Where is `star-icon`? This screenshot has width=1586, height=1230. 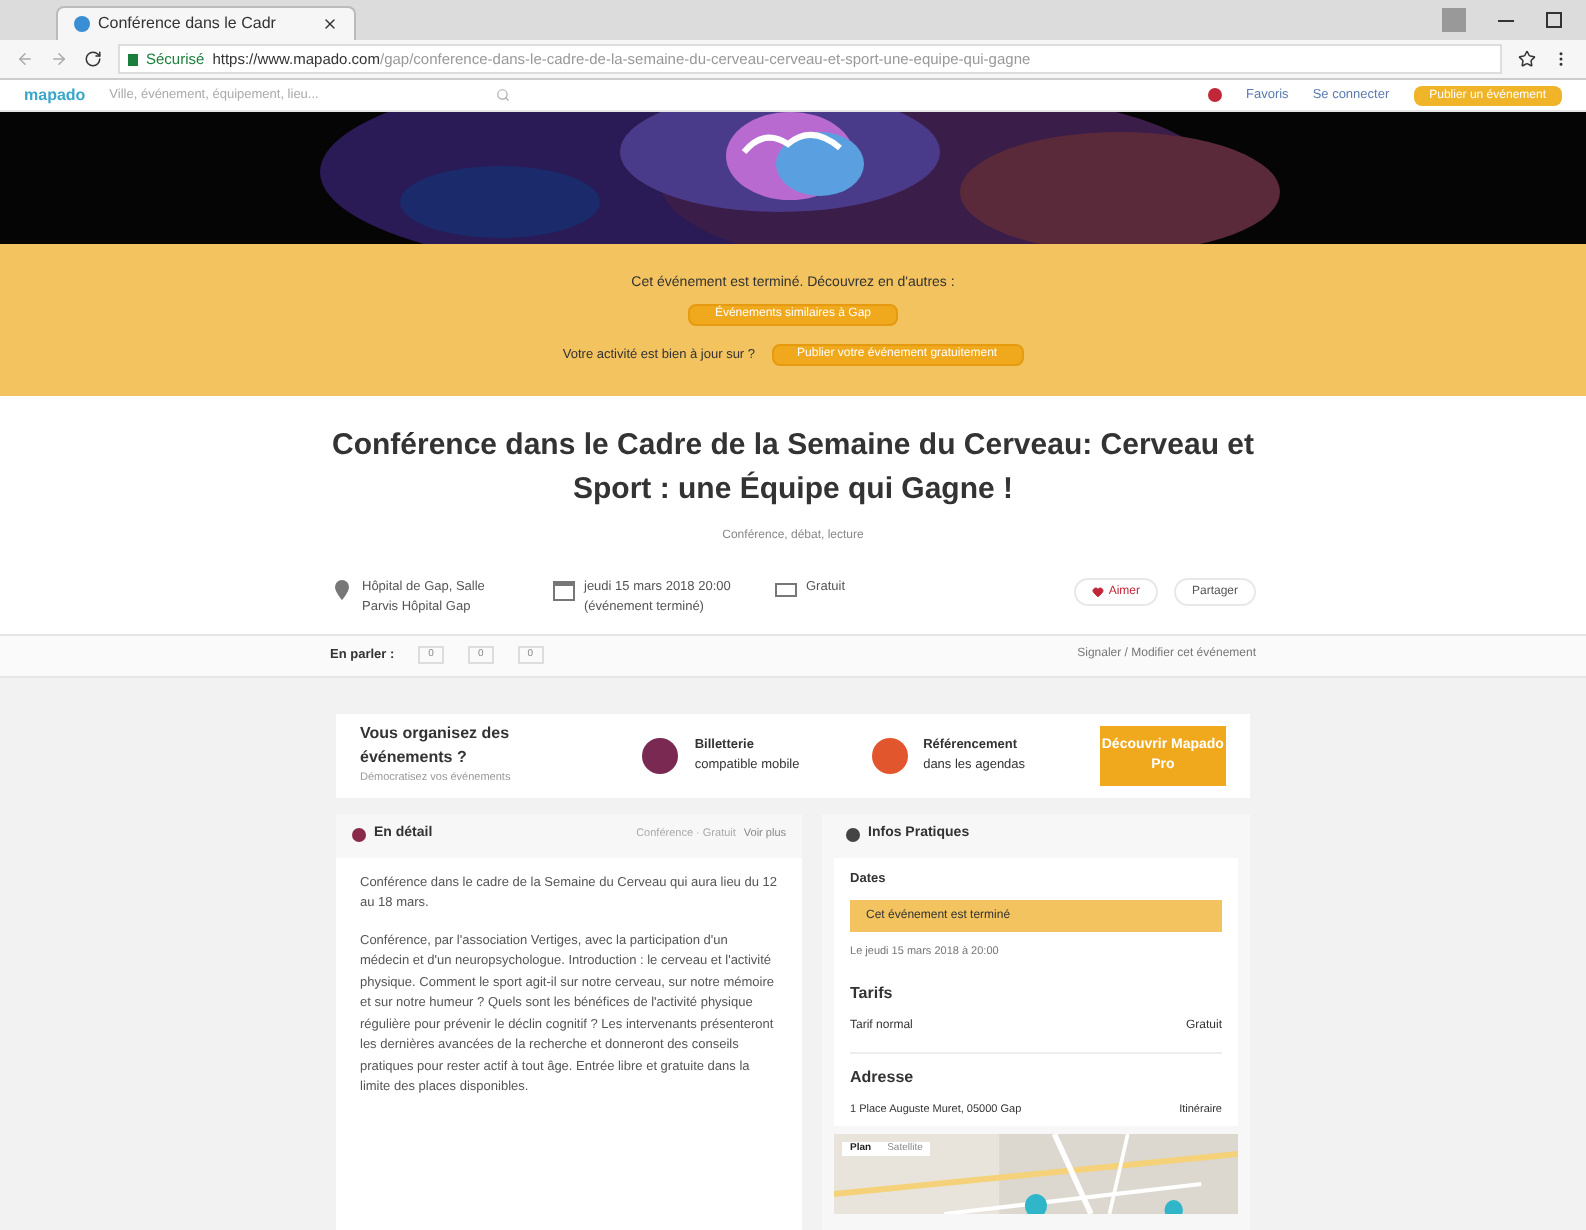
star-icon is located at coordinates (1527, 59).